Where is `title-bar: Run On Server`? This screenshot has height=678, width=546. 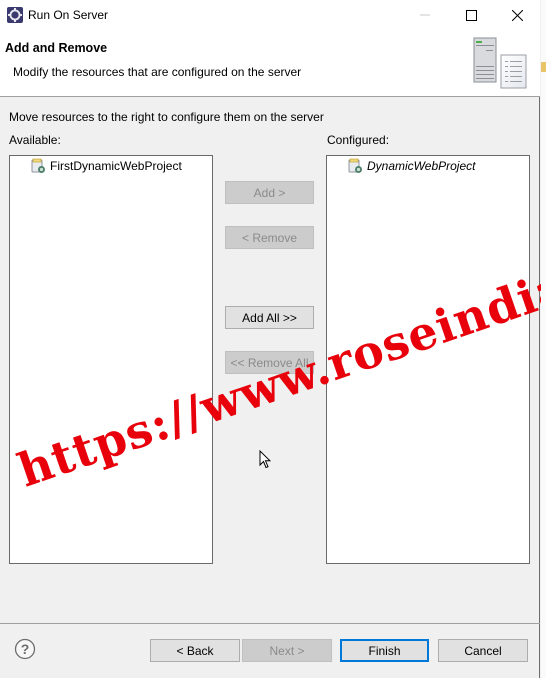
title-bar: Run On Server is located at coordinates (270, 15).